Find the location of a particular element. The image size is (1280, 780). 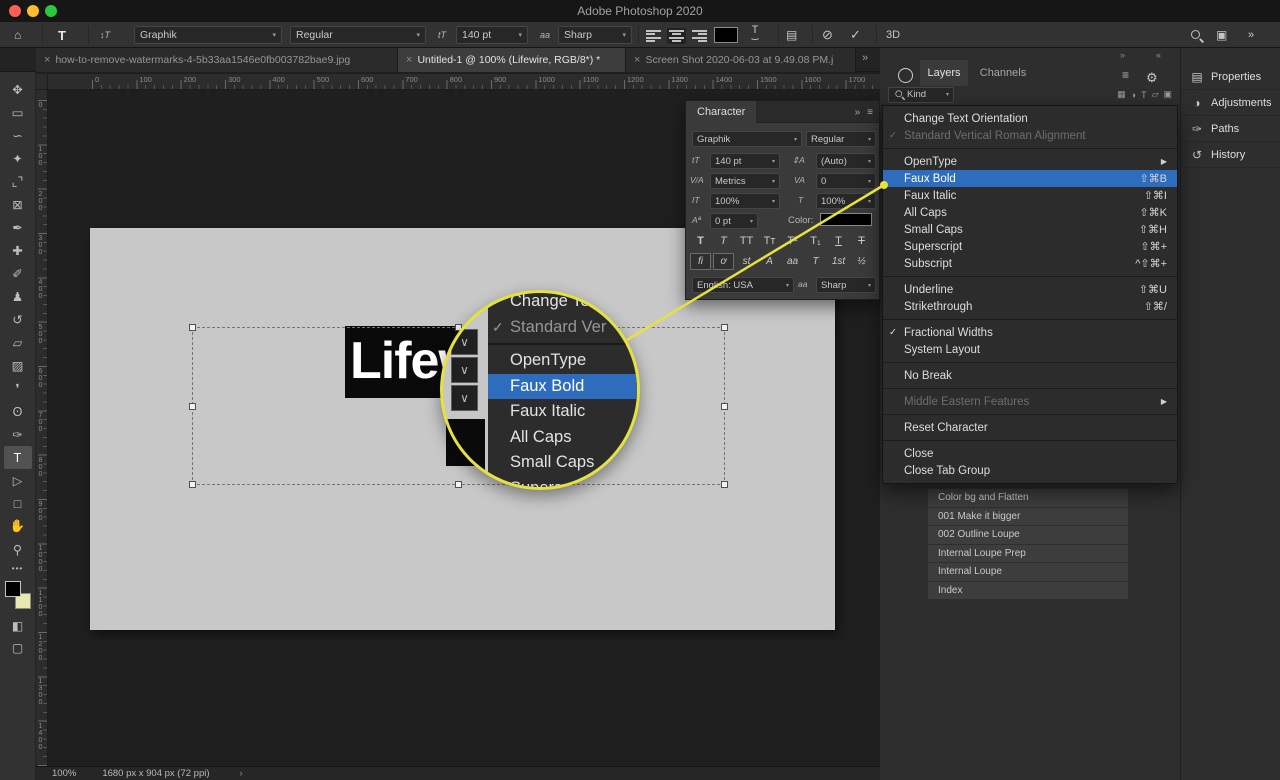

filter-pixel-layers-icon: ▦ is located at coordinates (1121, 94).